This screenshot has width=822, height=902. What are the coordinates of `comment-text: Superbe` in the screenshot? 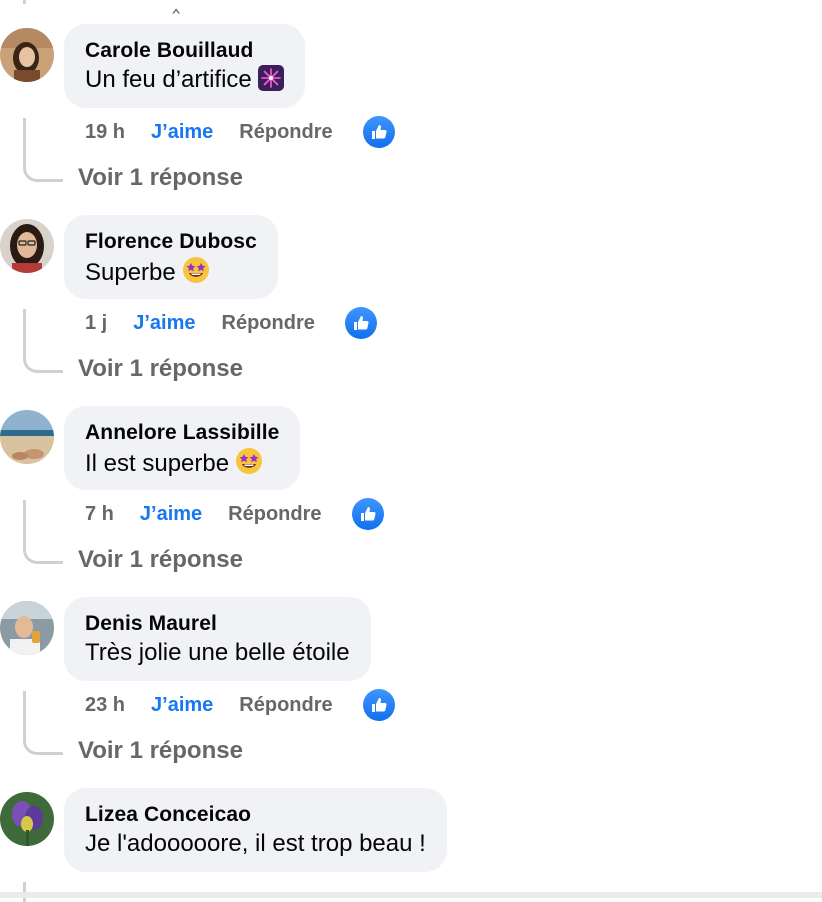 It's located at (130, 272).